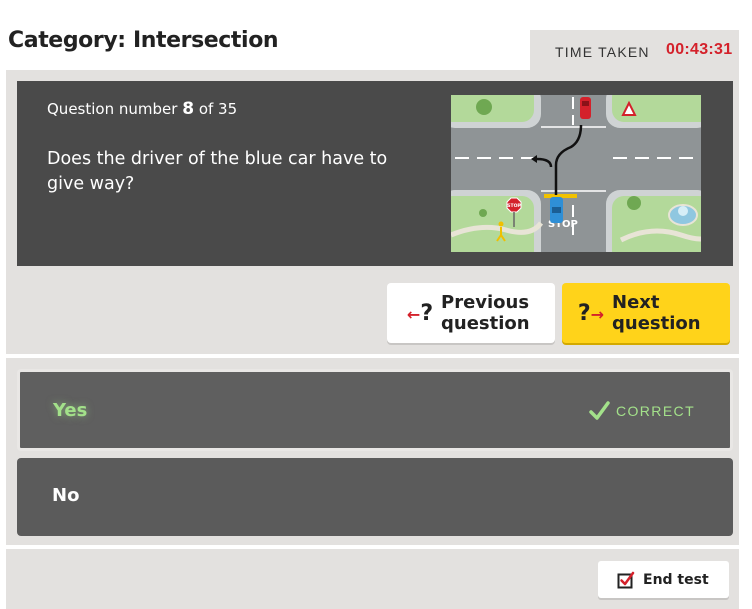 This screenshot has width=752, height=609. What do you see at coordinates (556, 210) in the screenshot?
I see `blue-car-icon` at bounding box center [556, 210].